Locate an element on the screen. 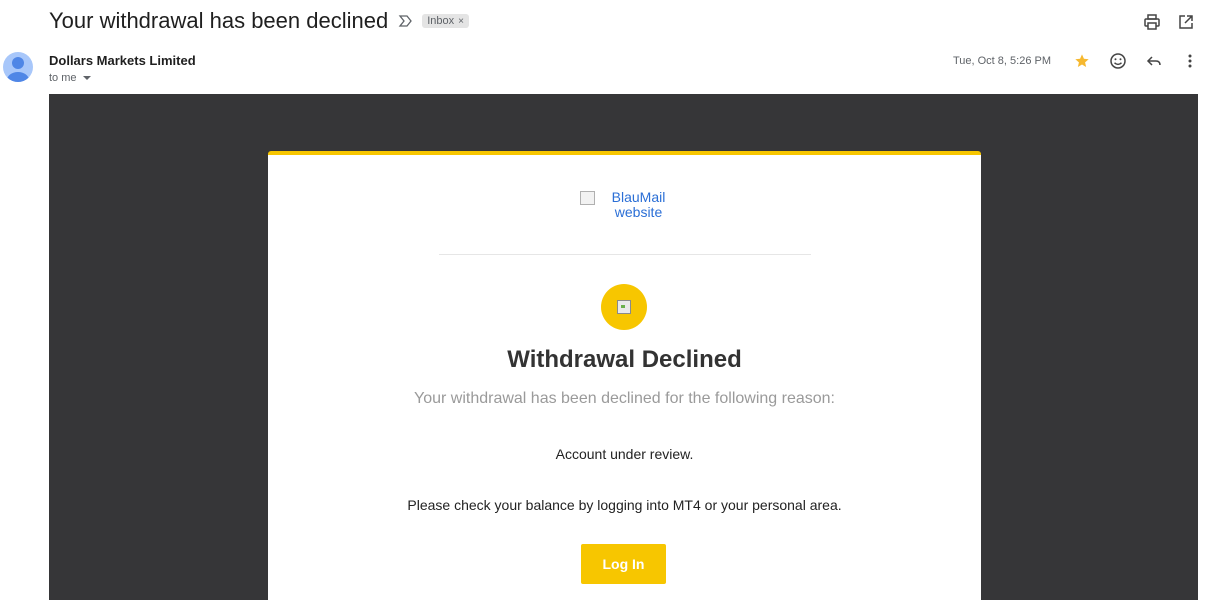 The width and height of the screenshot is (1211, 611). emoji-reaction-icon is located at coordinates (1118, 61).